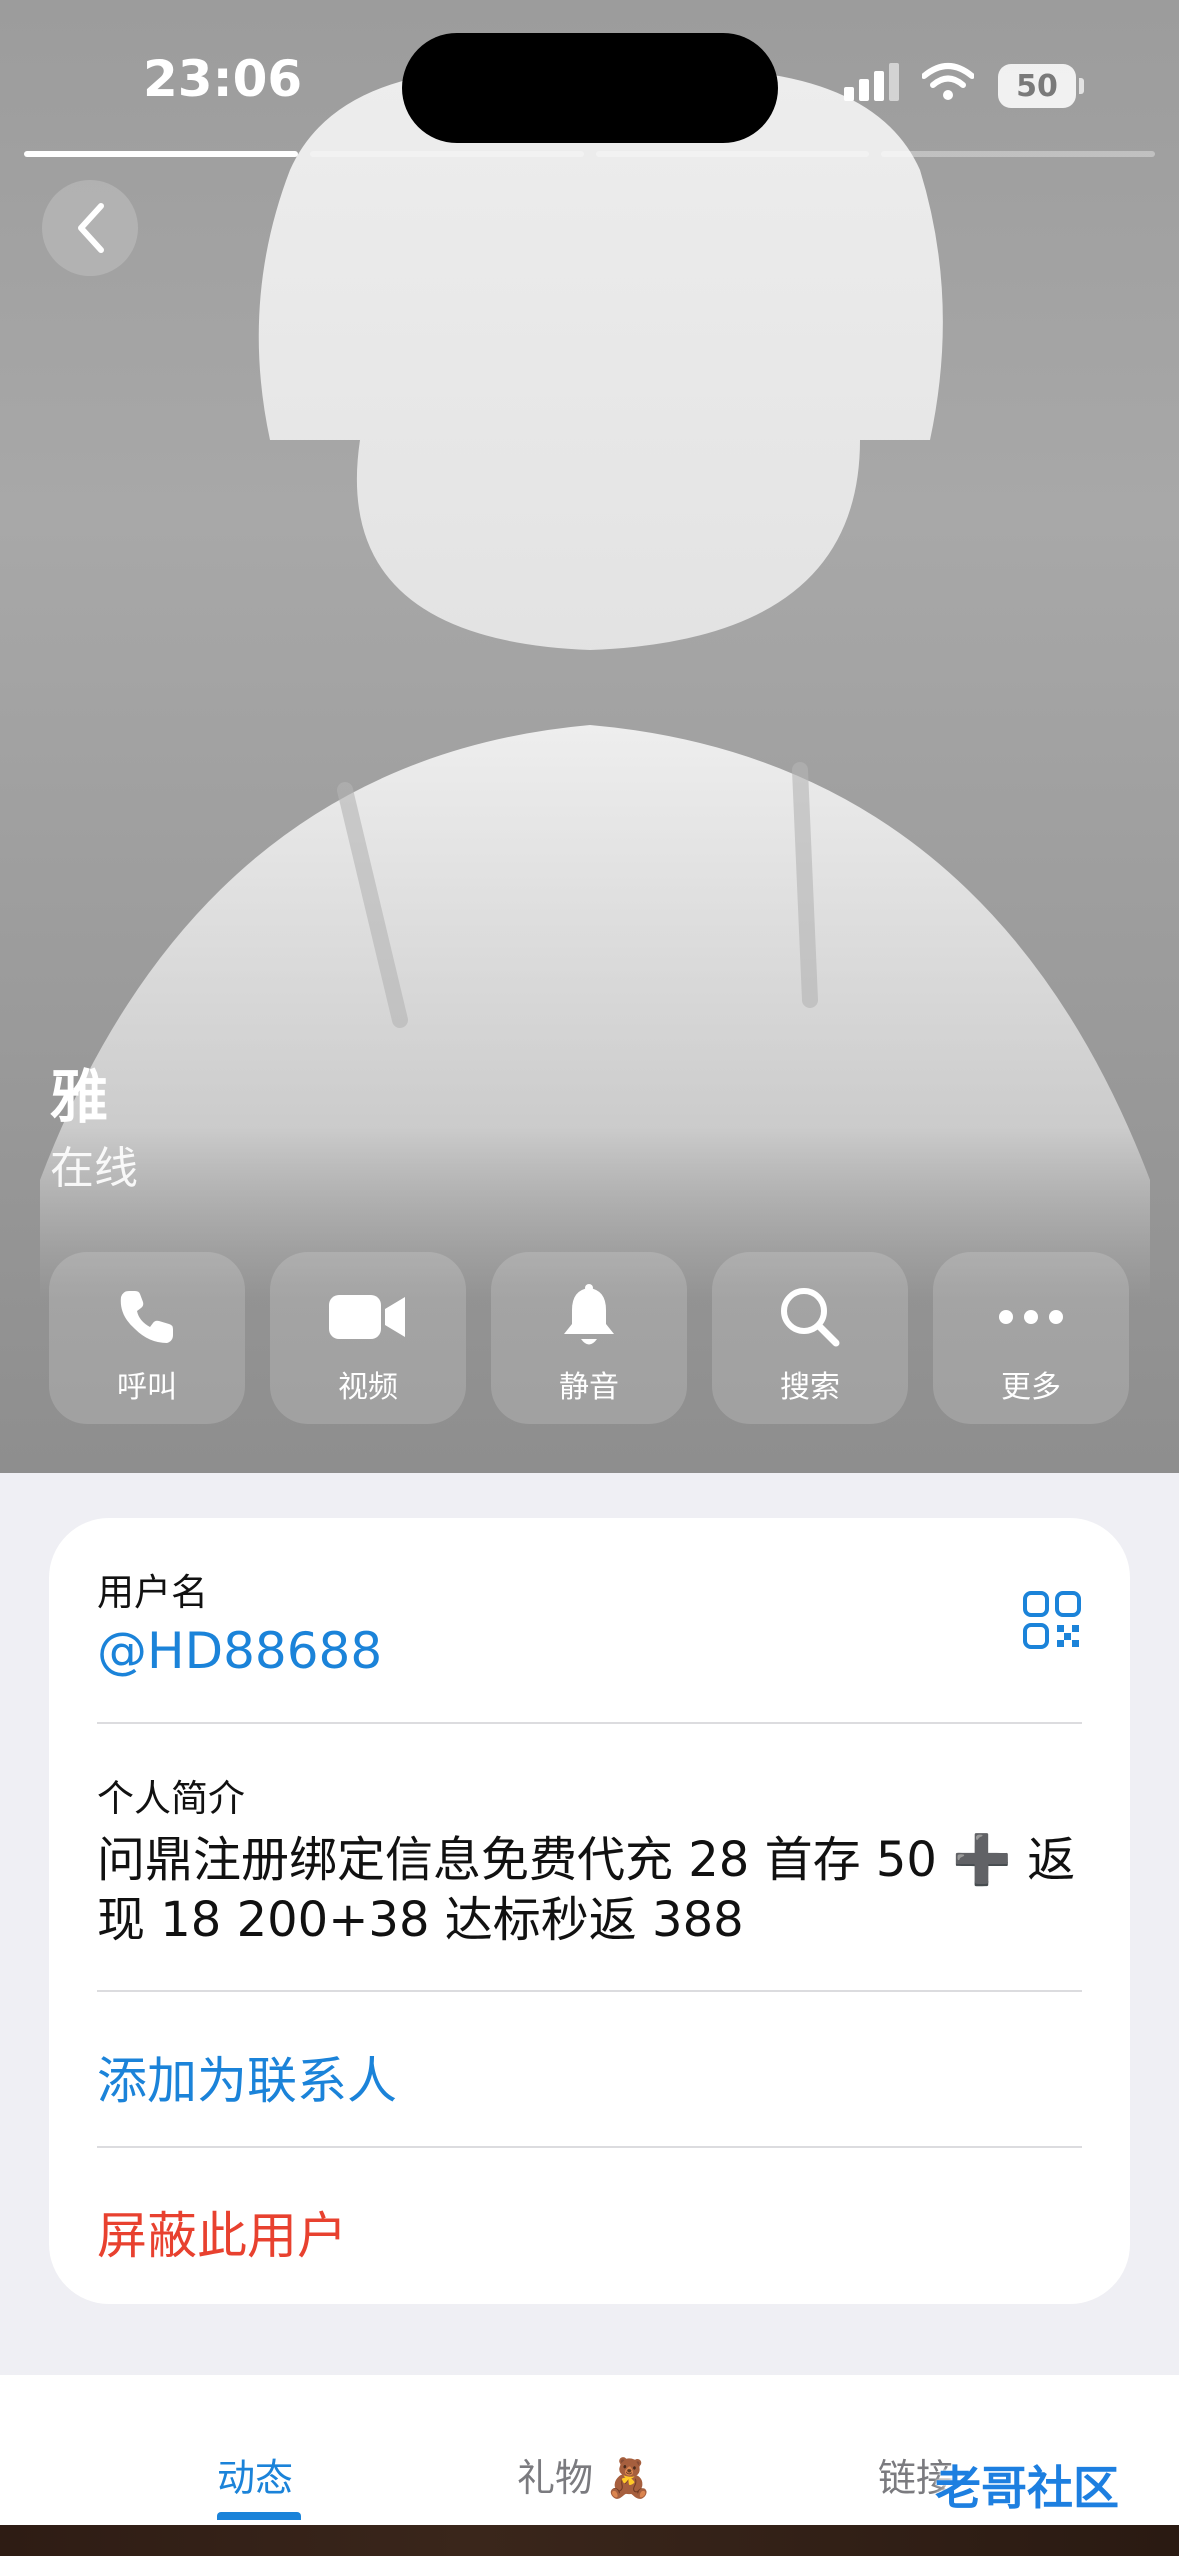 The image size is (1179, 2556). I want to click on more-button: 更多, so click(1031, 1338).